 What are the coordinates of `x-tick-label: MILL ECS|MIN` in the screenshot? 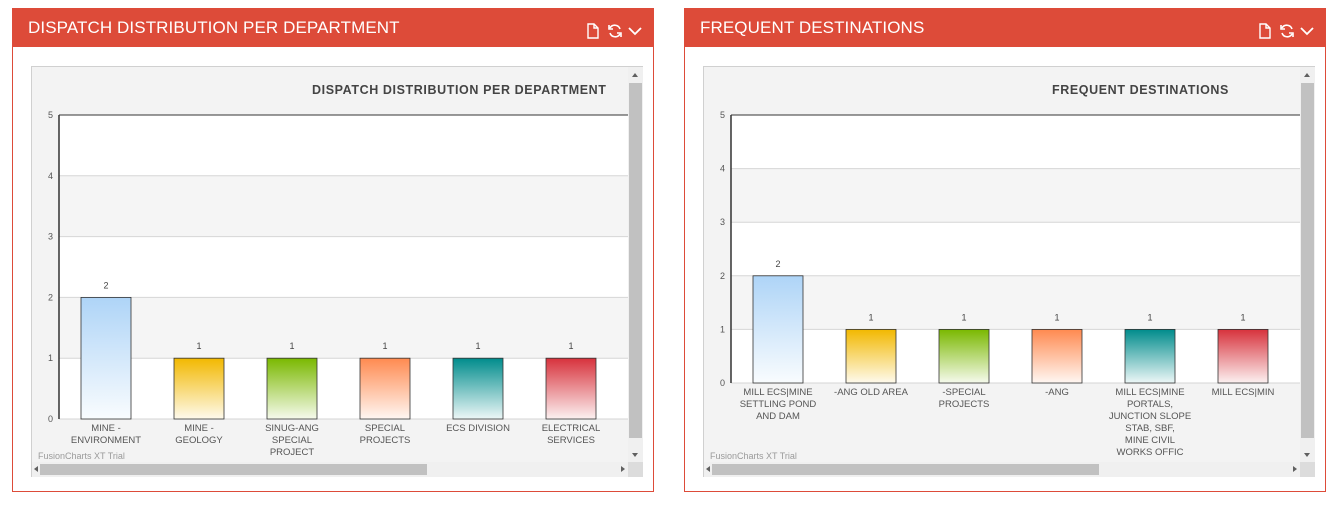 It's located at (1243, 392).